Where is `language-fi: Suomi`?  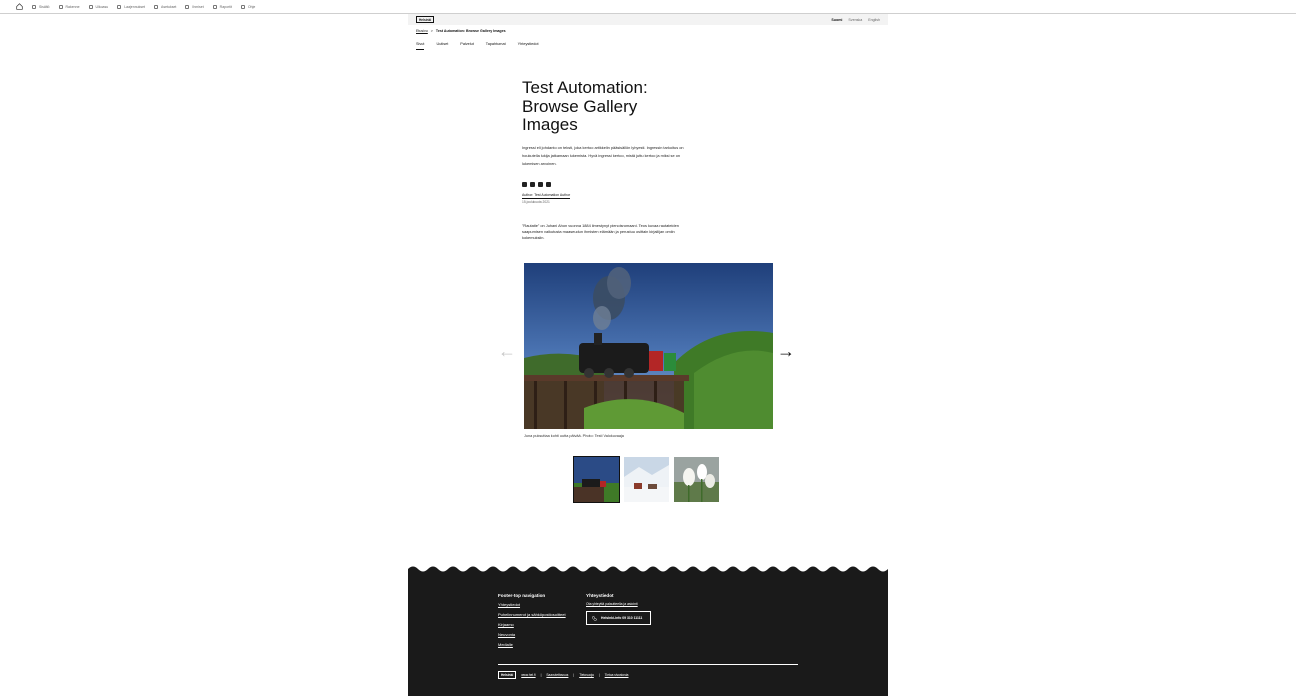
language-fi: Suomi is located at coordinates (836, 20).